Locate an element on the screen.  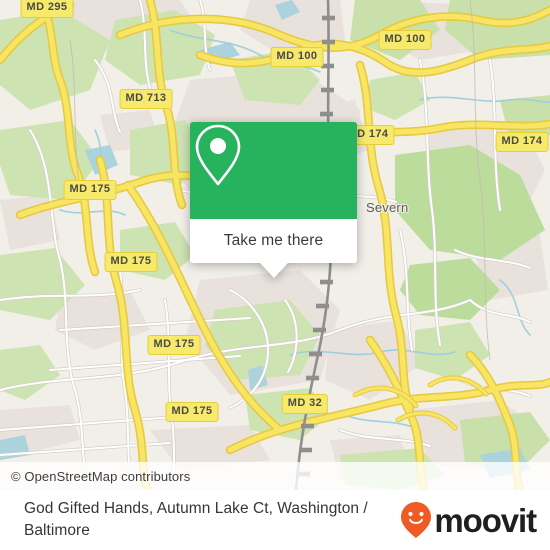
highway-shield-md-174-east: MD 174 is located at coordinates (522, 142).